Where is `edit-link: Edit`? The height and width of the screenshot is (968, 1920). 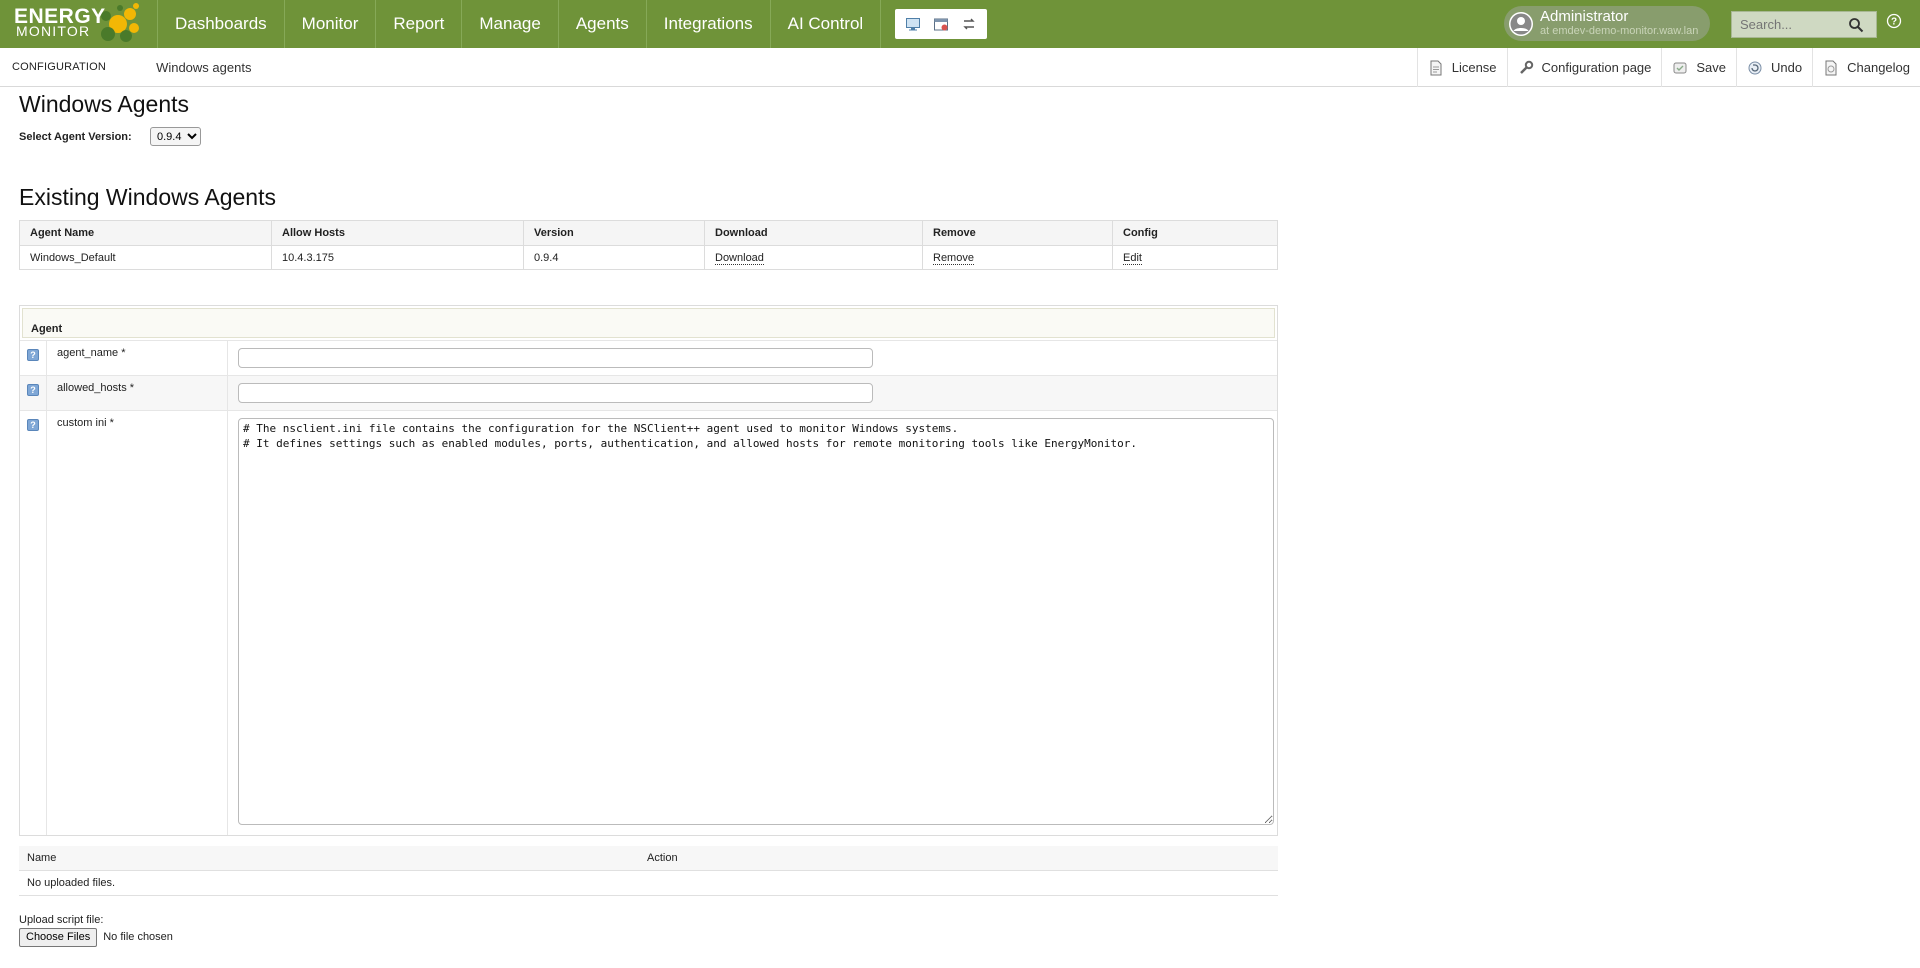 edit-link: Edit is located at coordinates (1132, 258).